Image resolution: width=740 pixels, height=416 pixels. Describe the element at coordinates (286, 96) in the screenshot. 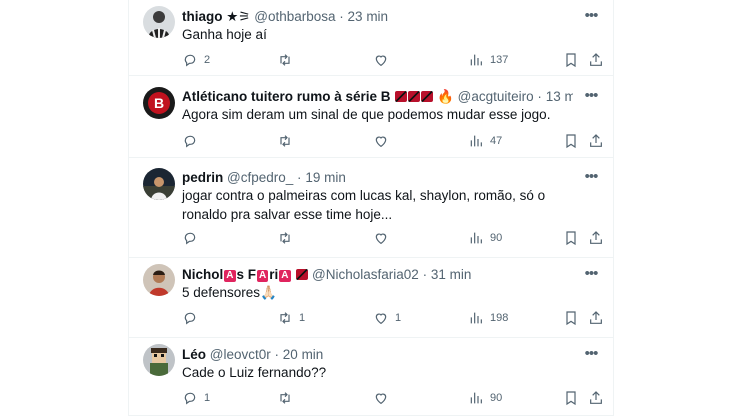

I see `display-name: Atléticano tuitero rumo à série B` at that location.